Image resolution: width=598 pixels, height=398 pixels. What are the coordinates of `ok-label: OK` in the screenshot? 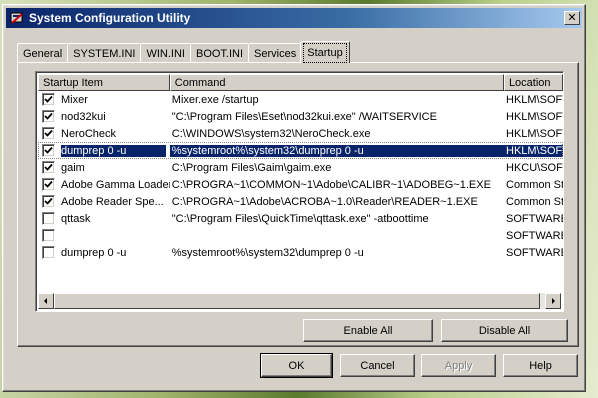 It's located at (296, 365).